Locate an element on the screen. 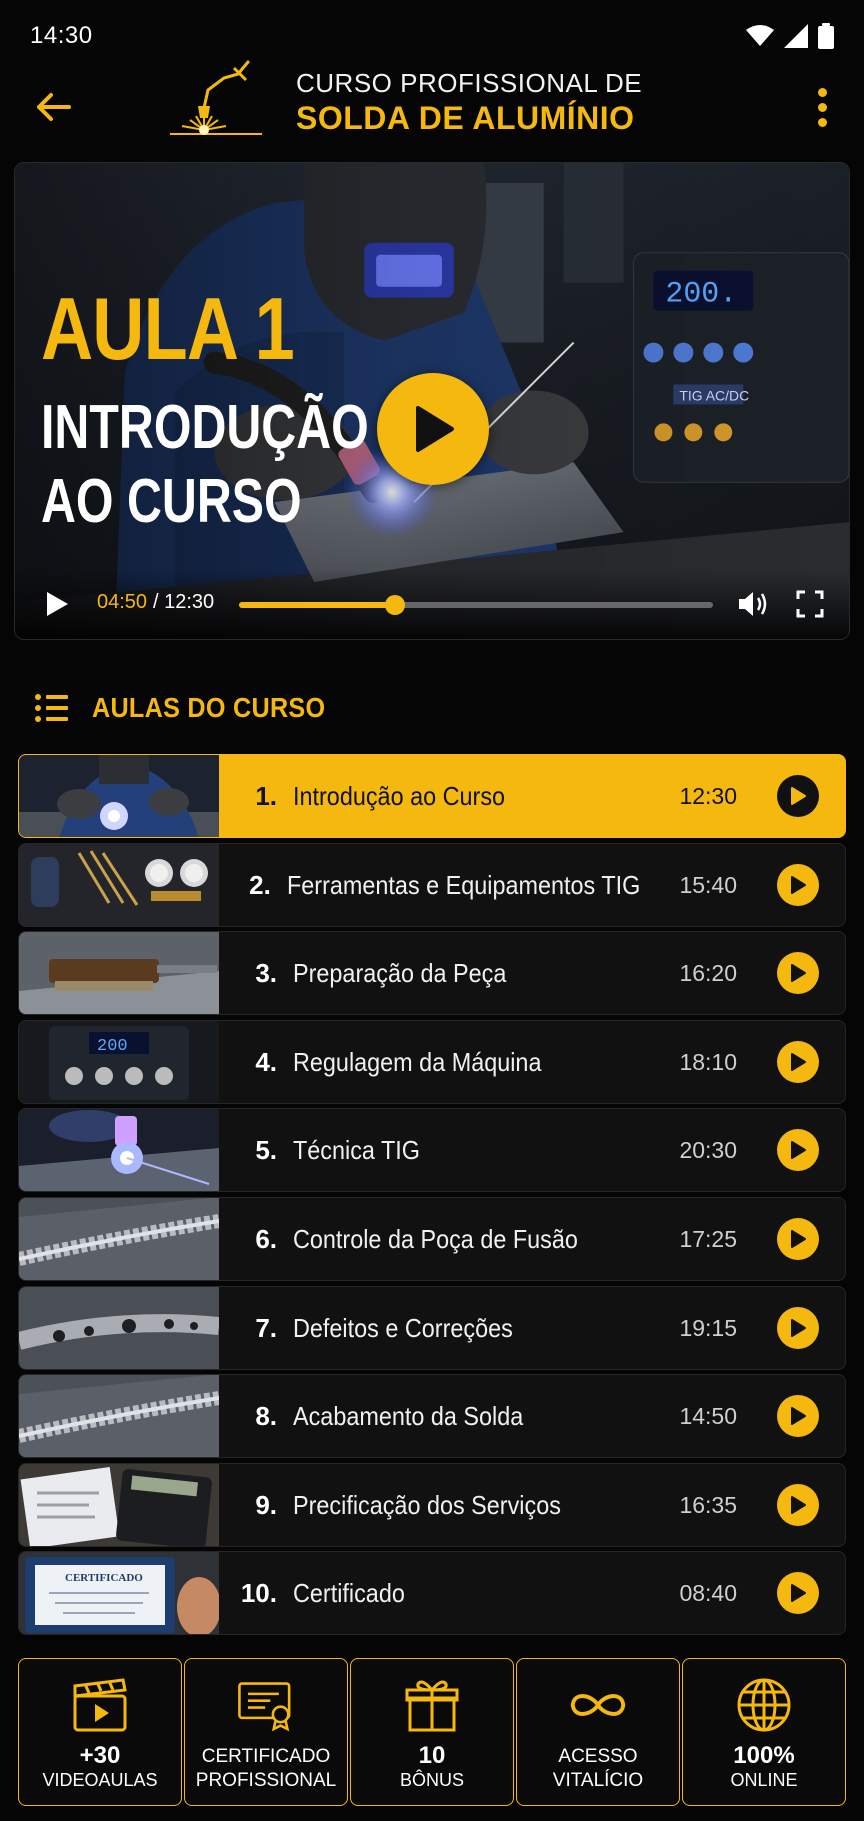 This screenshot has width=864, height=1821. lesson-item: 6. Controle da Poça de Fusão 17:25 is located at coordinates (432, 1239).